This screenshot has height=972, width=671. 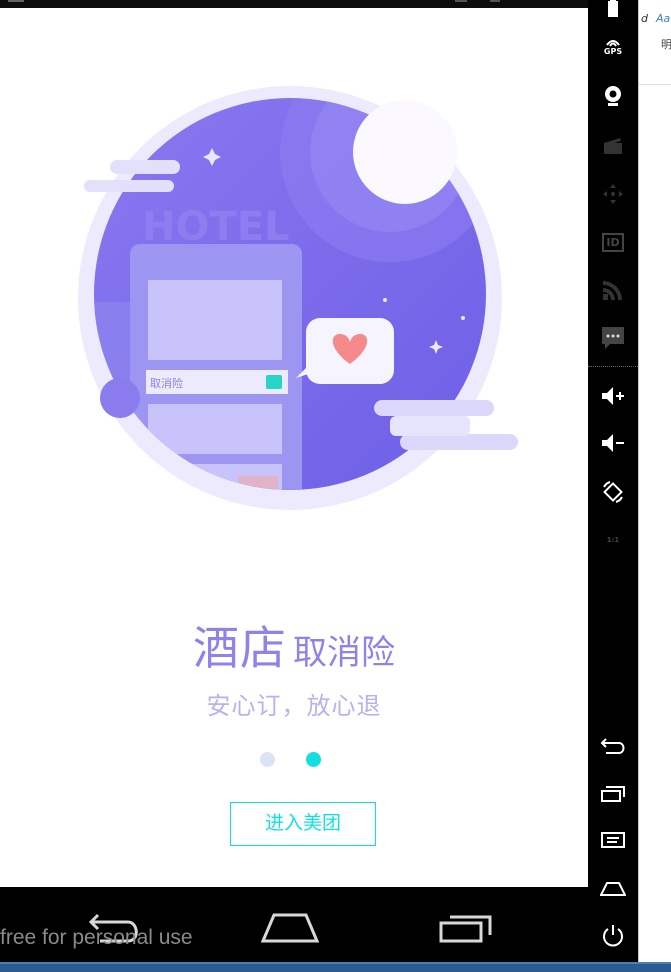 I want to click on emulator-control-panel: GPS ID 1:1, so click(x=613, y=481).